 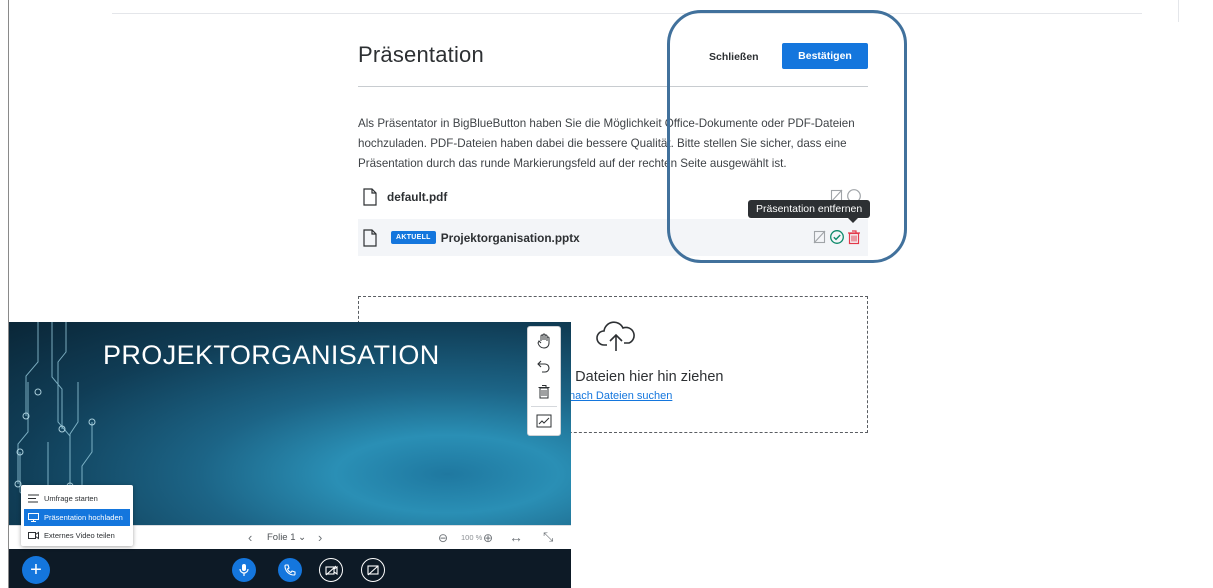 I want to click on trash-icon, so click(x=544, y=391).